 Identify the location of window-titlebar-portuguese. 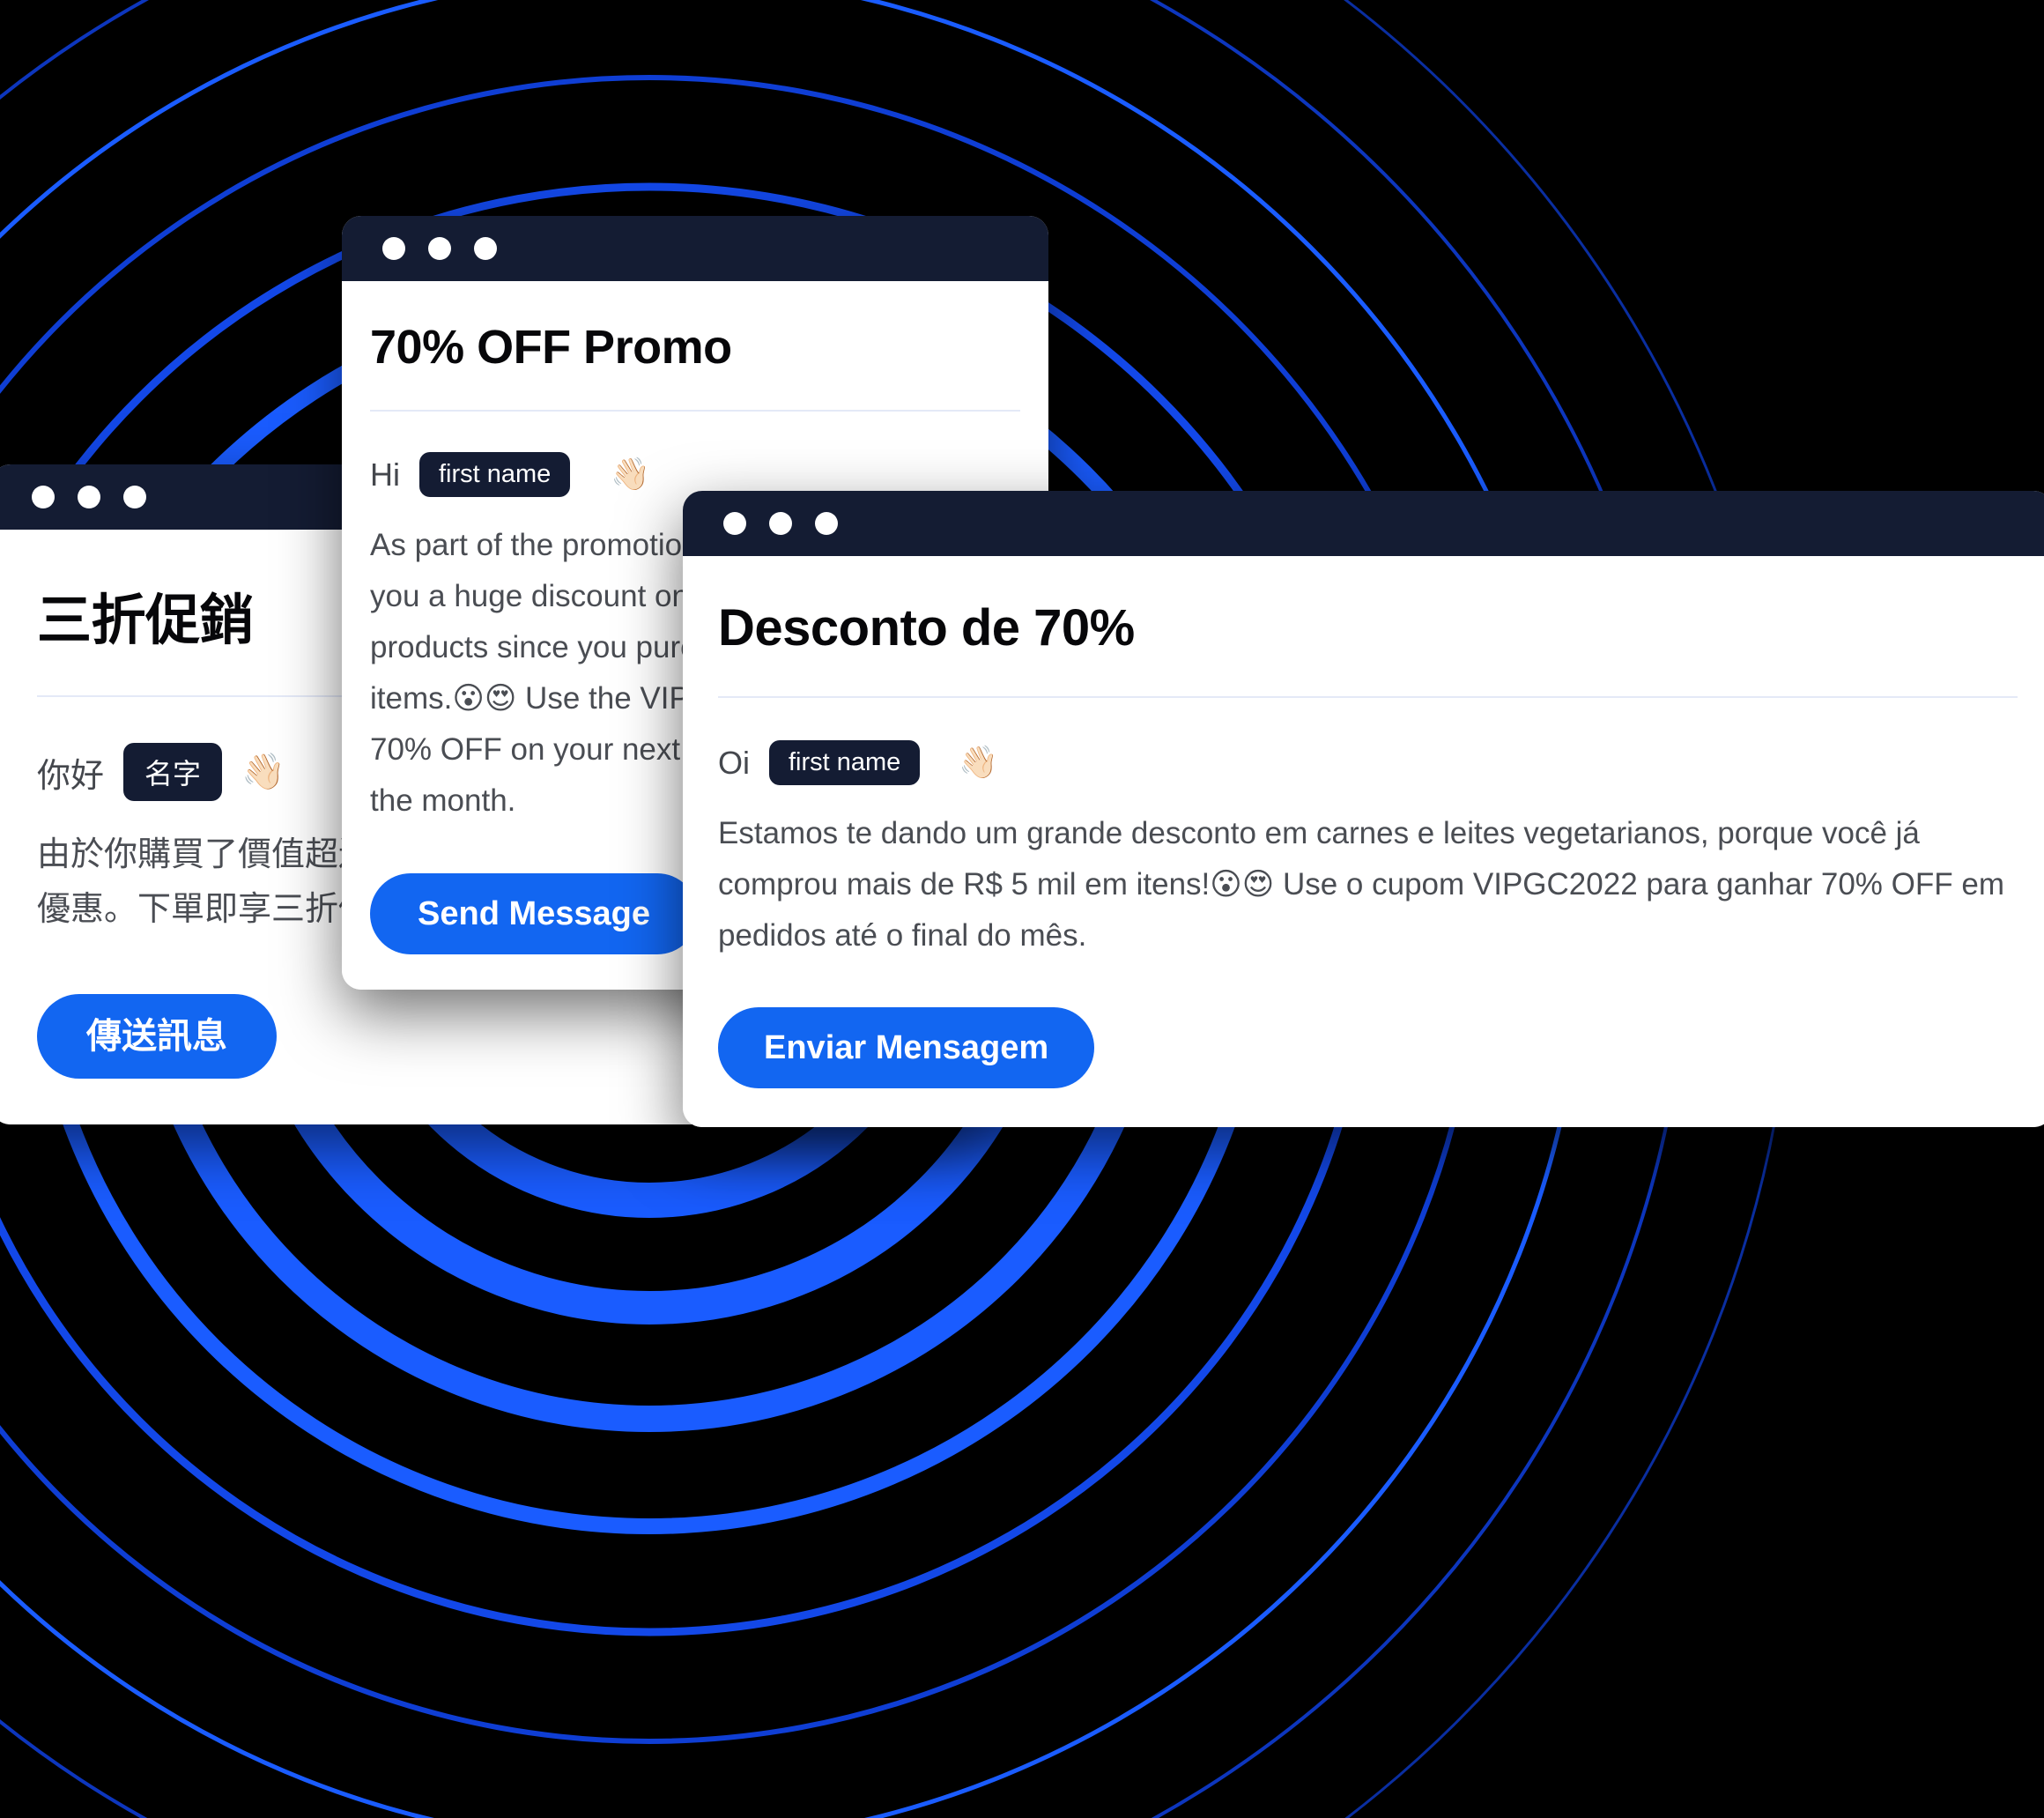
(1363, 523).